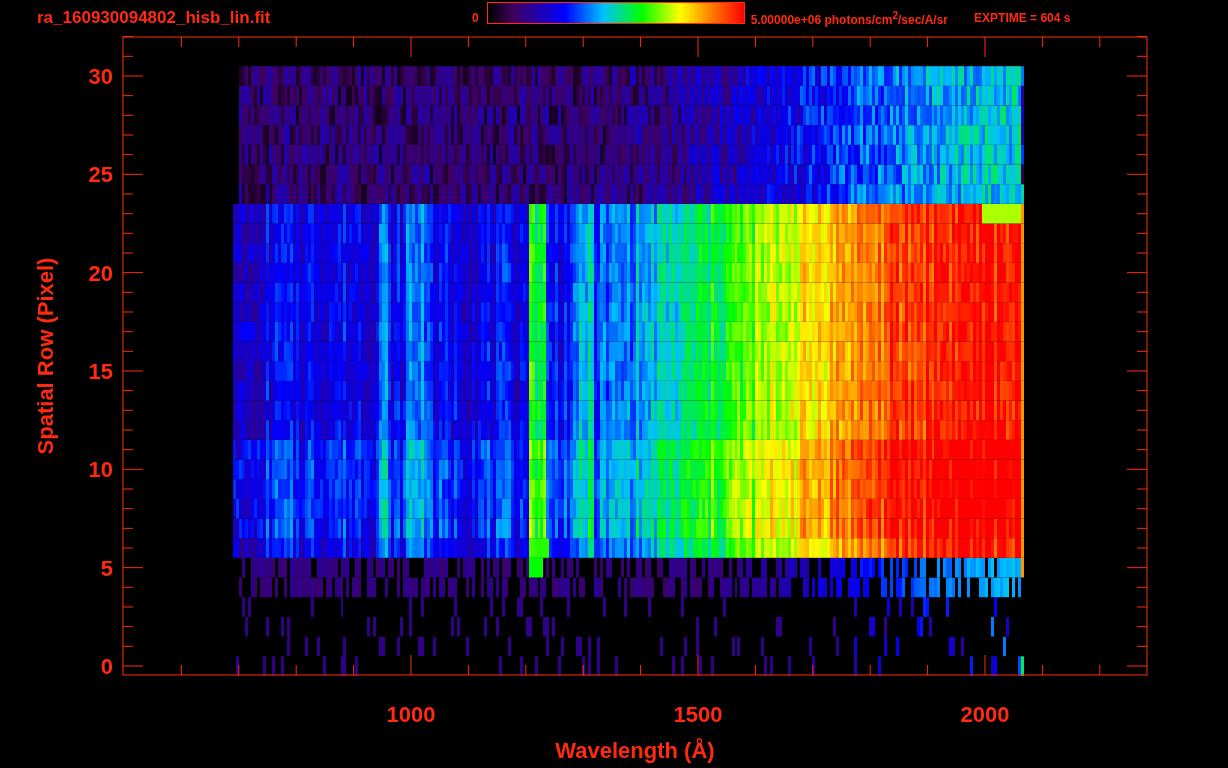 The height and width of the screenshot is (768, 1228). I want to click on exposure-time: EXPTIME = 604 s, so click(1022, 18).